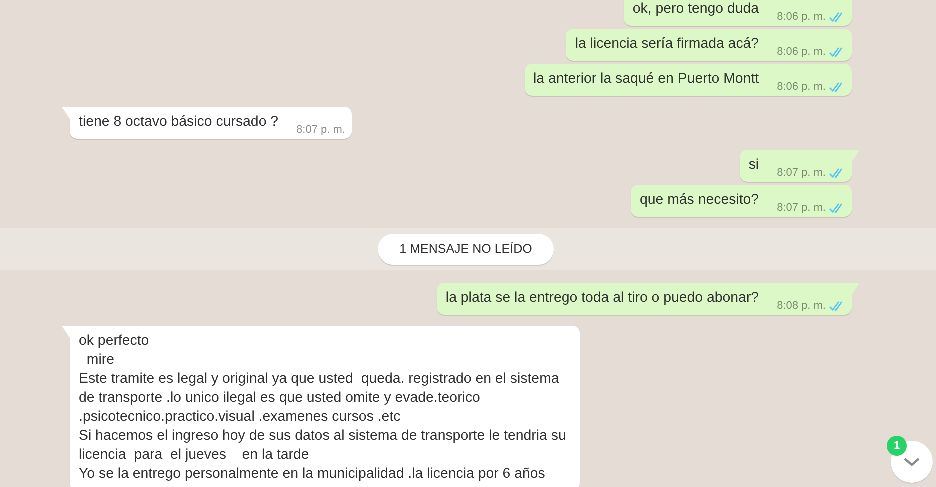  Describe the element at coordinates (647, 79) in the screenshot. I see `message-text: la anterior la saqué en Puerto Montt` at that location.